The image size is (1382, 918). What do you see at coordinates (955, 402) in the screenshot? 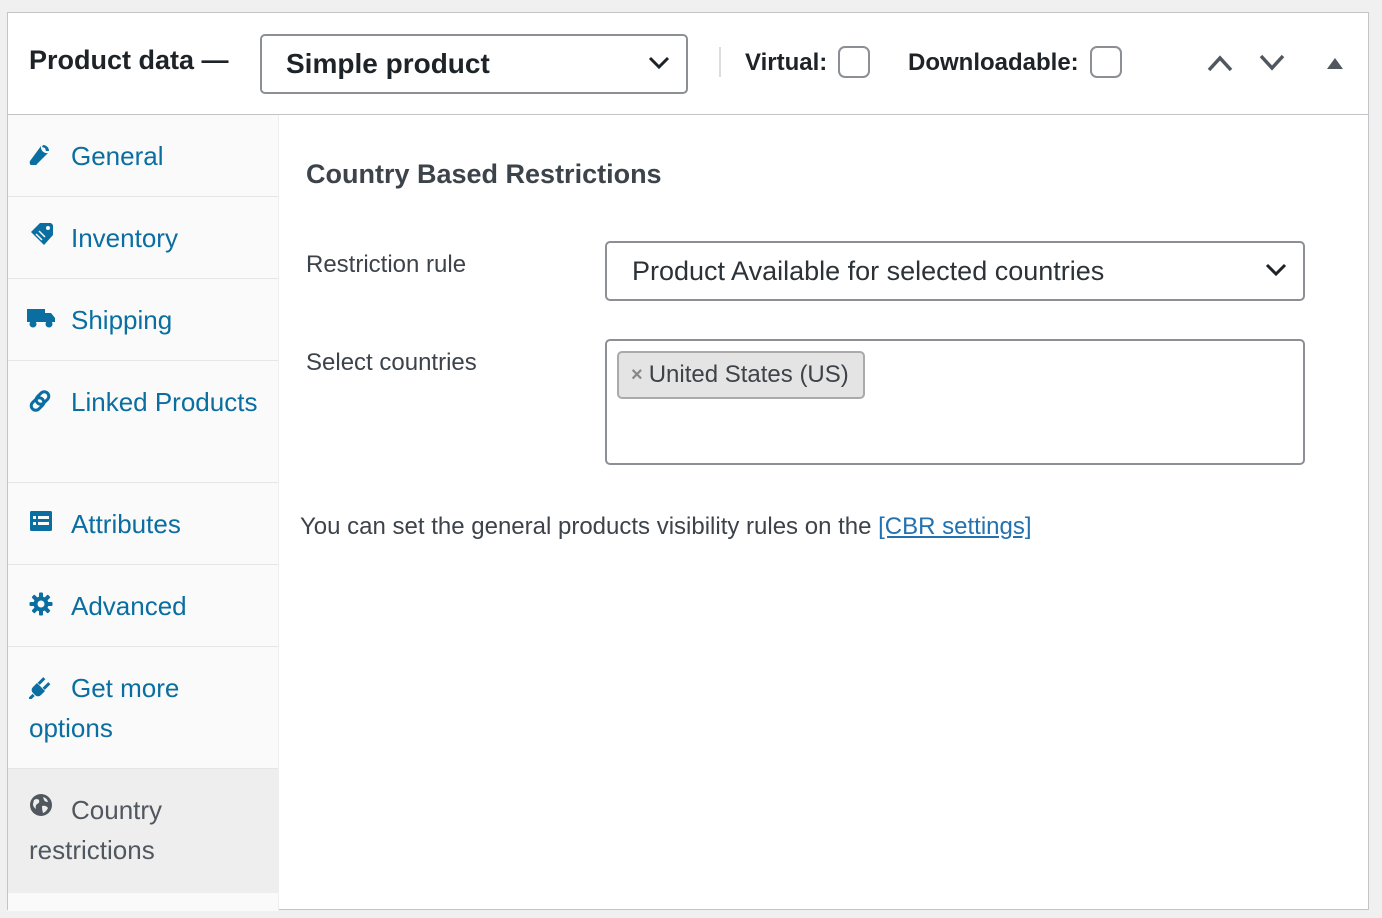
I see `select-countries-input: × United States (US)` at bounding box center [955, 402].